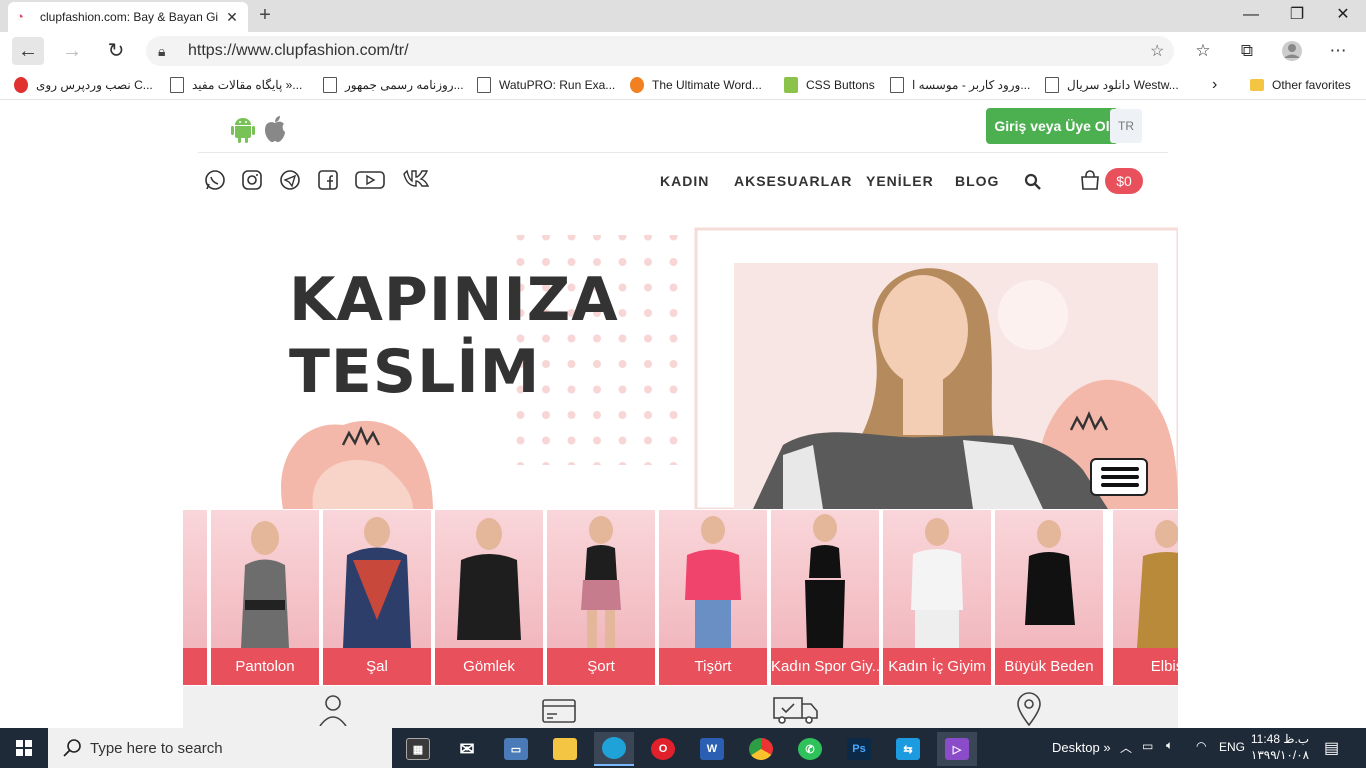 The image size is (1366, 768). Describe the element at coordinates (1124, 181) in the screenshot. I see `cart-total-badge: $0` at that location.